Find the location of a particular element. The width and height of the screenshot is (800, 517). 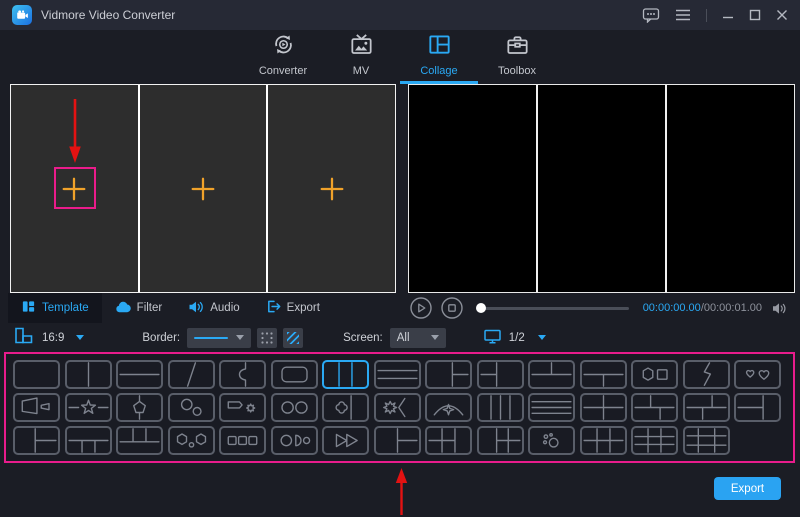

template-column-split-right is located at coordinates (397, 440).